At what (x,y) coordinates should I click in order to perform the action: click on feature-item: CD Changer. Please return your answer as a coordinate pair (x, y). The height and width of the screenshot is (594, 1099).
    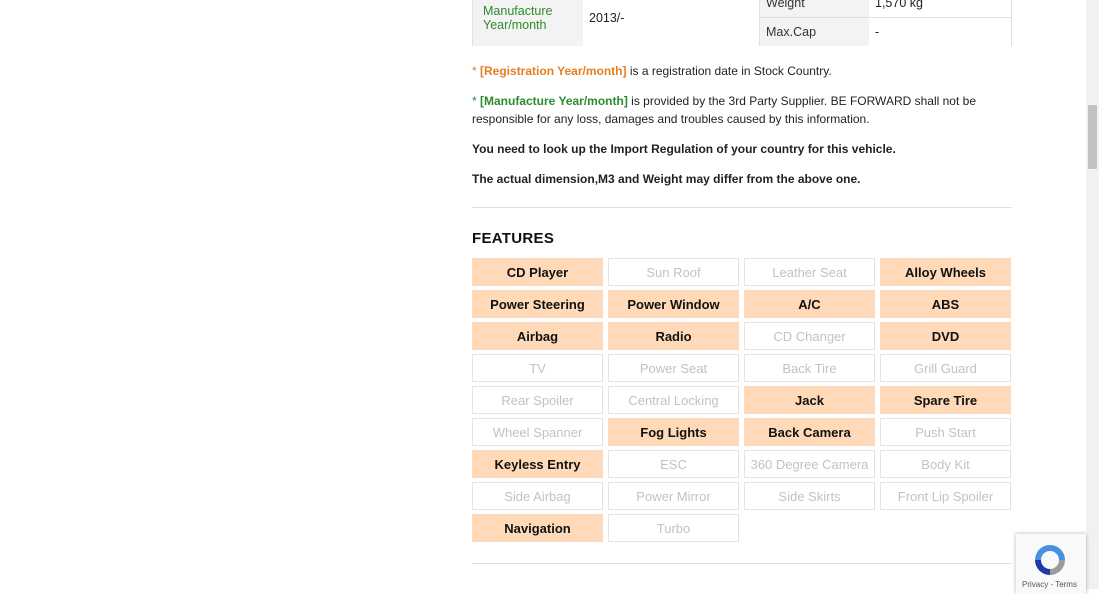
    Looking at the image, I should click on (809, 336).